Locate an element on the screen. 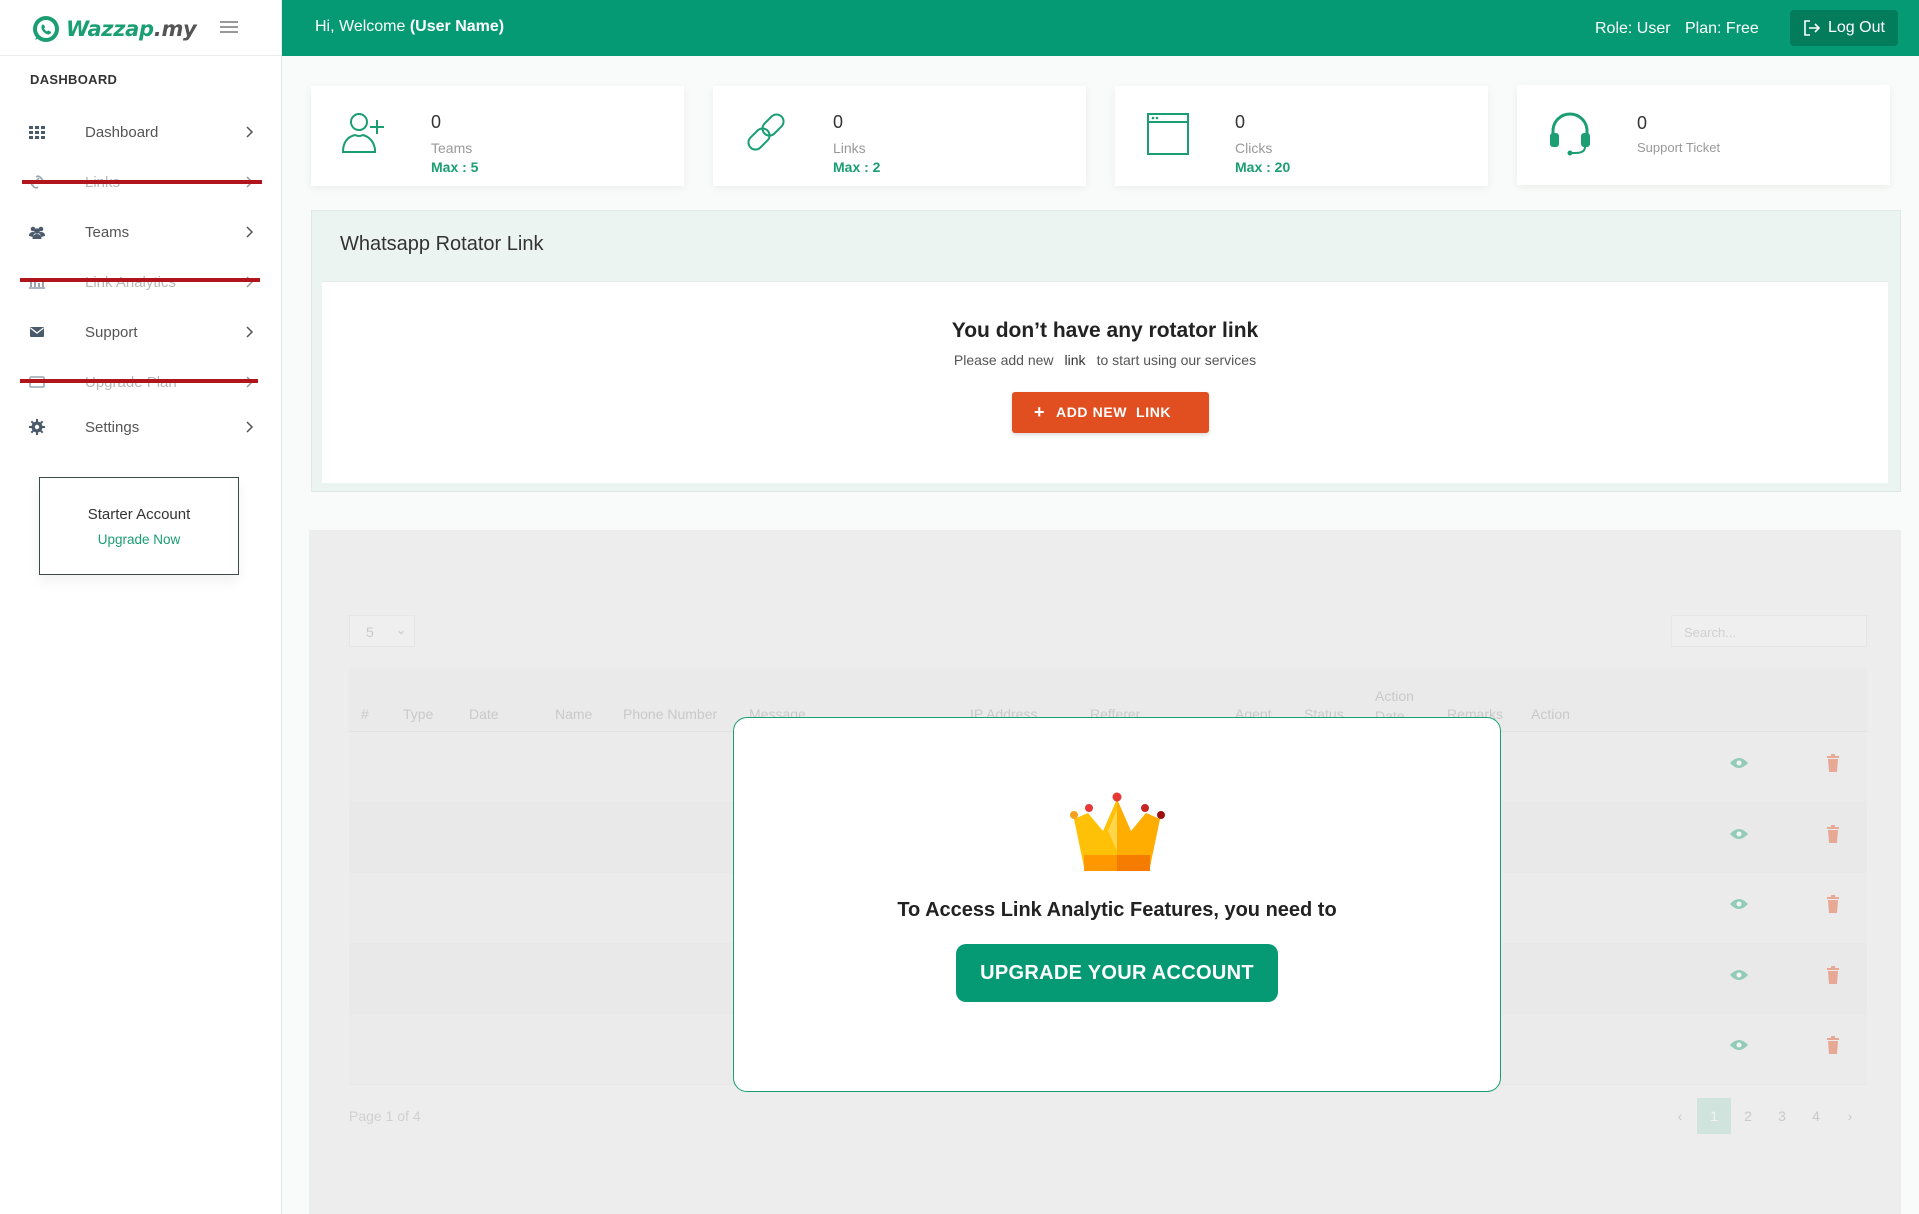  stat-card-links: 0 Links Max : 2 is located at coordinates (899, 136).